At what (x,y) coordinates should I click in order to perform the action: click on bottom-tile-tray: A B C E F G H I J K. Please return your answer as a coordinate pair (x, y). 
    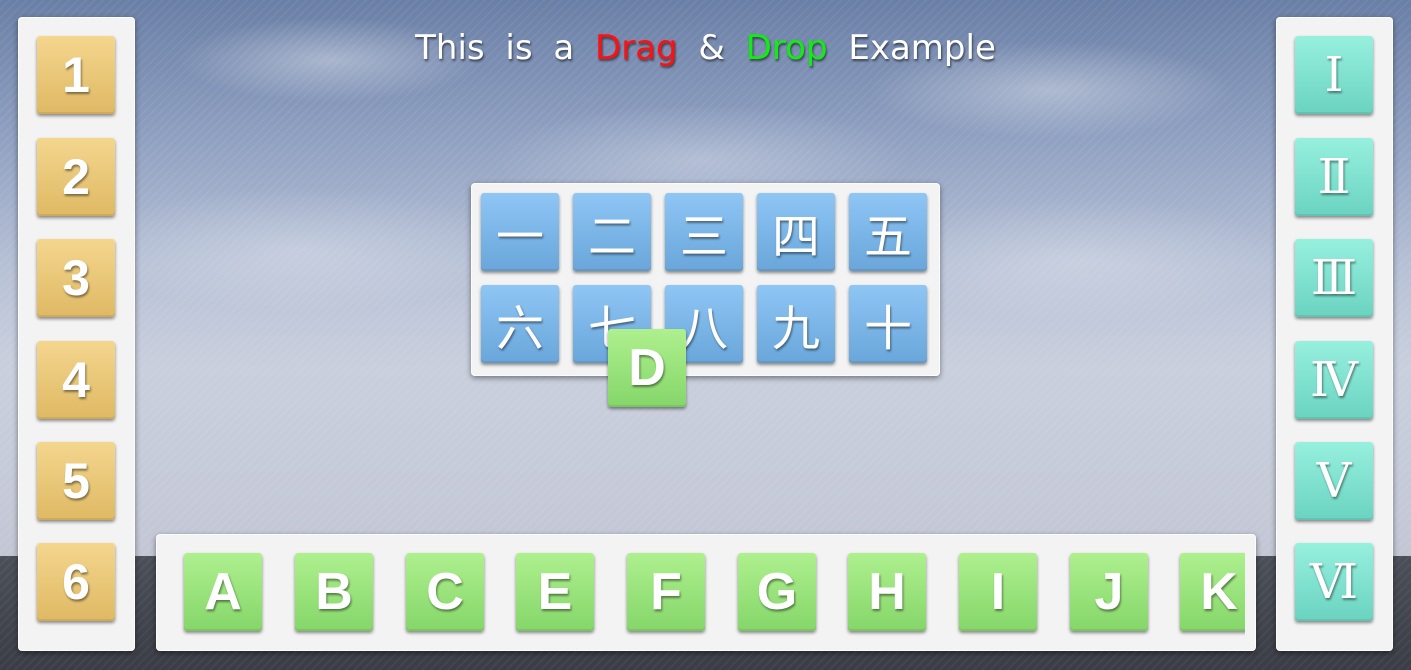
    Looking at the image, I should click on (706, 592).